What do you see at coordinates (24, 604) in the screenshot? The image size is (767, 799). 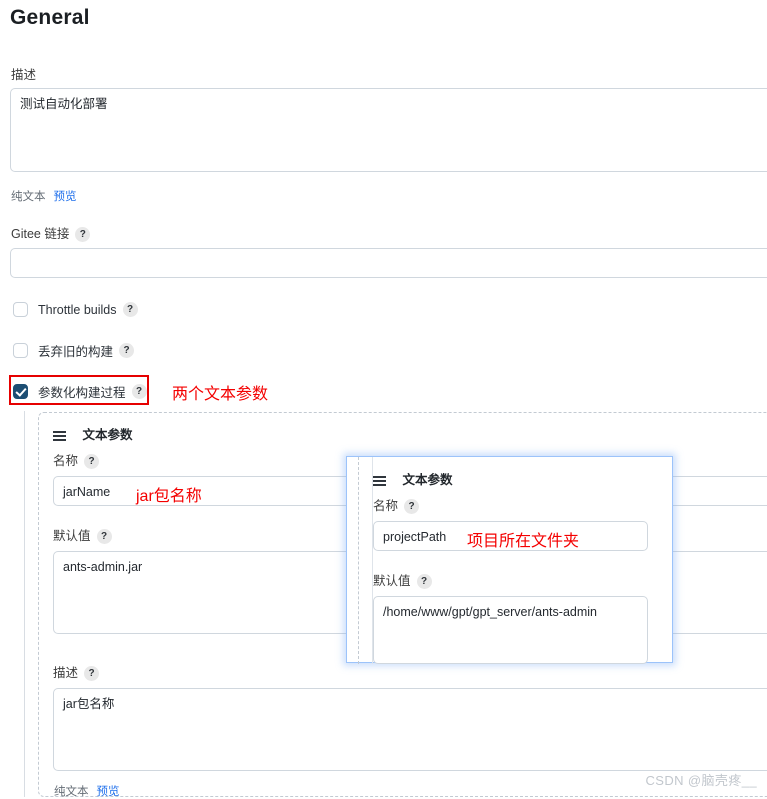 I see `parameter-section-guide-line` at bounding box center [24, 604].